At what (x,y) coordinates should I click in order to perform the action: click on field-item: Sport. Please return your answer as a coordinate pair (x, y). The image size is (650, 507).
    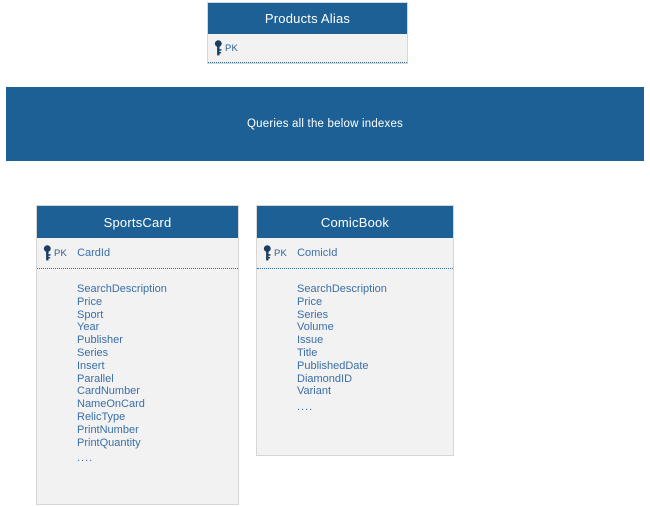
    Looking at the image, I should click on (90, 314).